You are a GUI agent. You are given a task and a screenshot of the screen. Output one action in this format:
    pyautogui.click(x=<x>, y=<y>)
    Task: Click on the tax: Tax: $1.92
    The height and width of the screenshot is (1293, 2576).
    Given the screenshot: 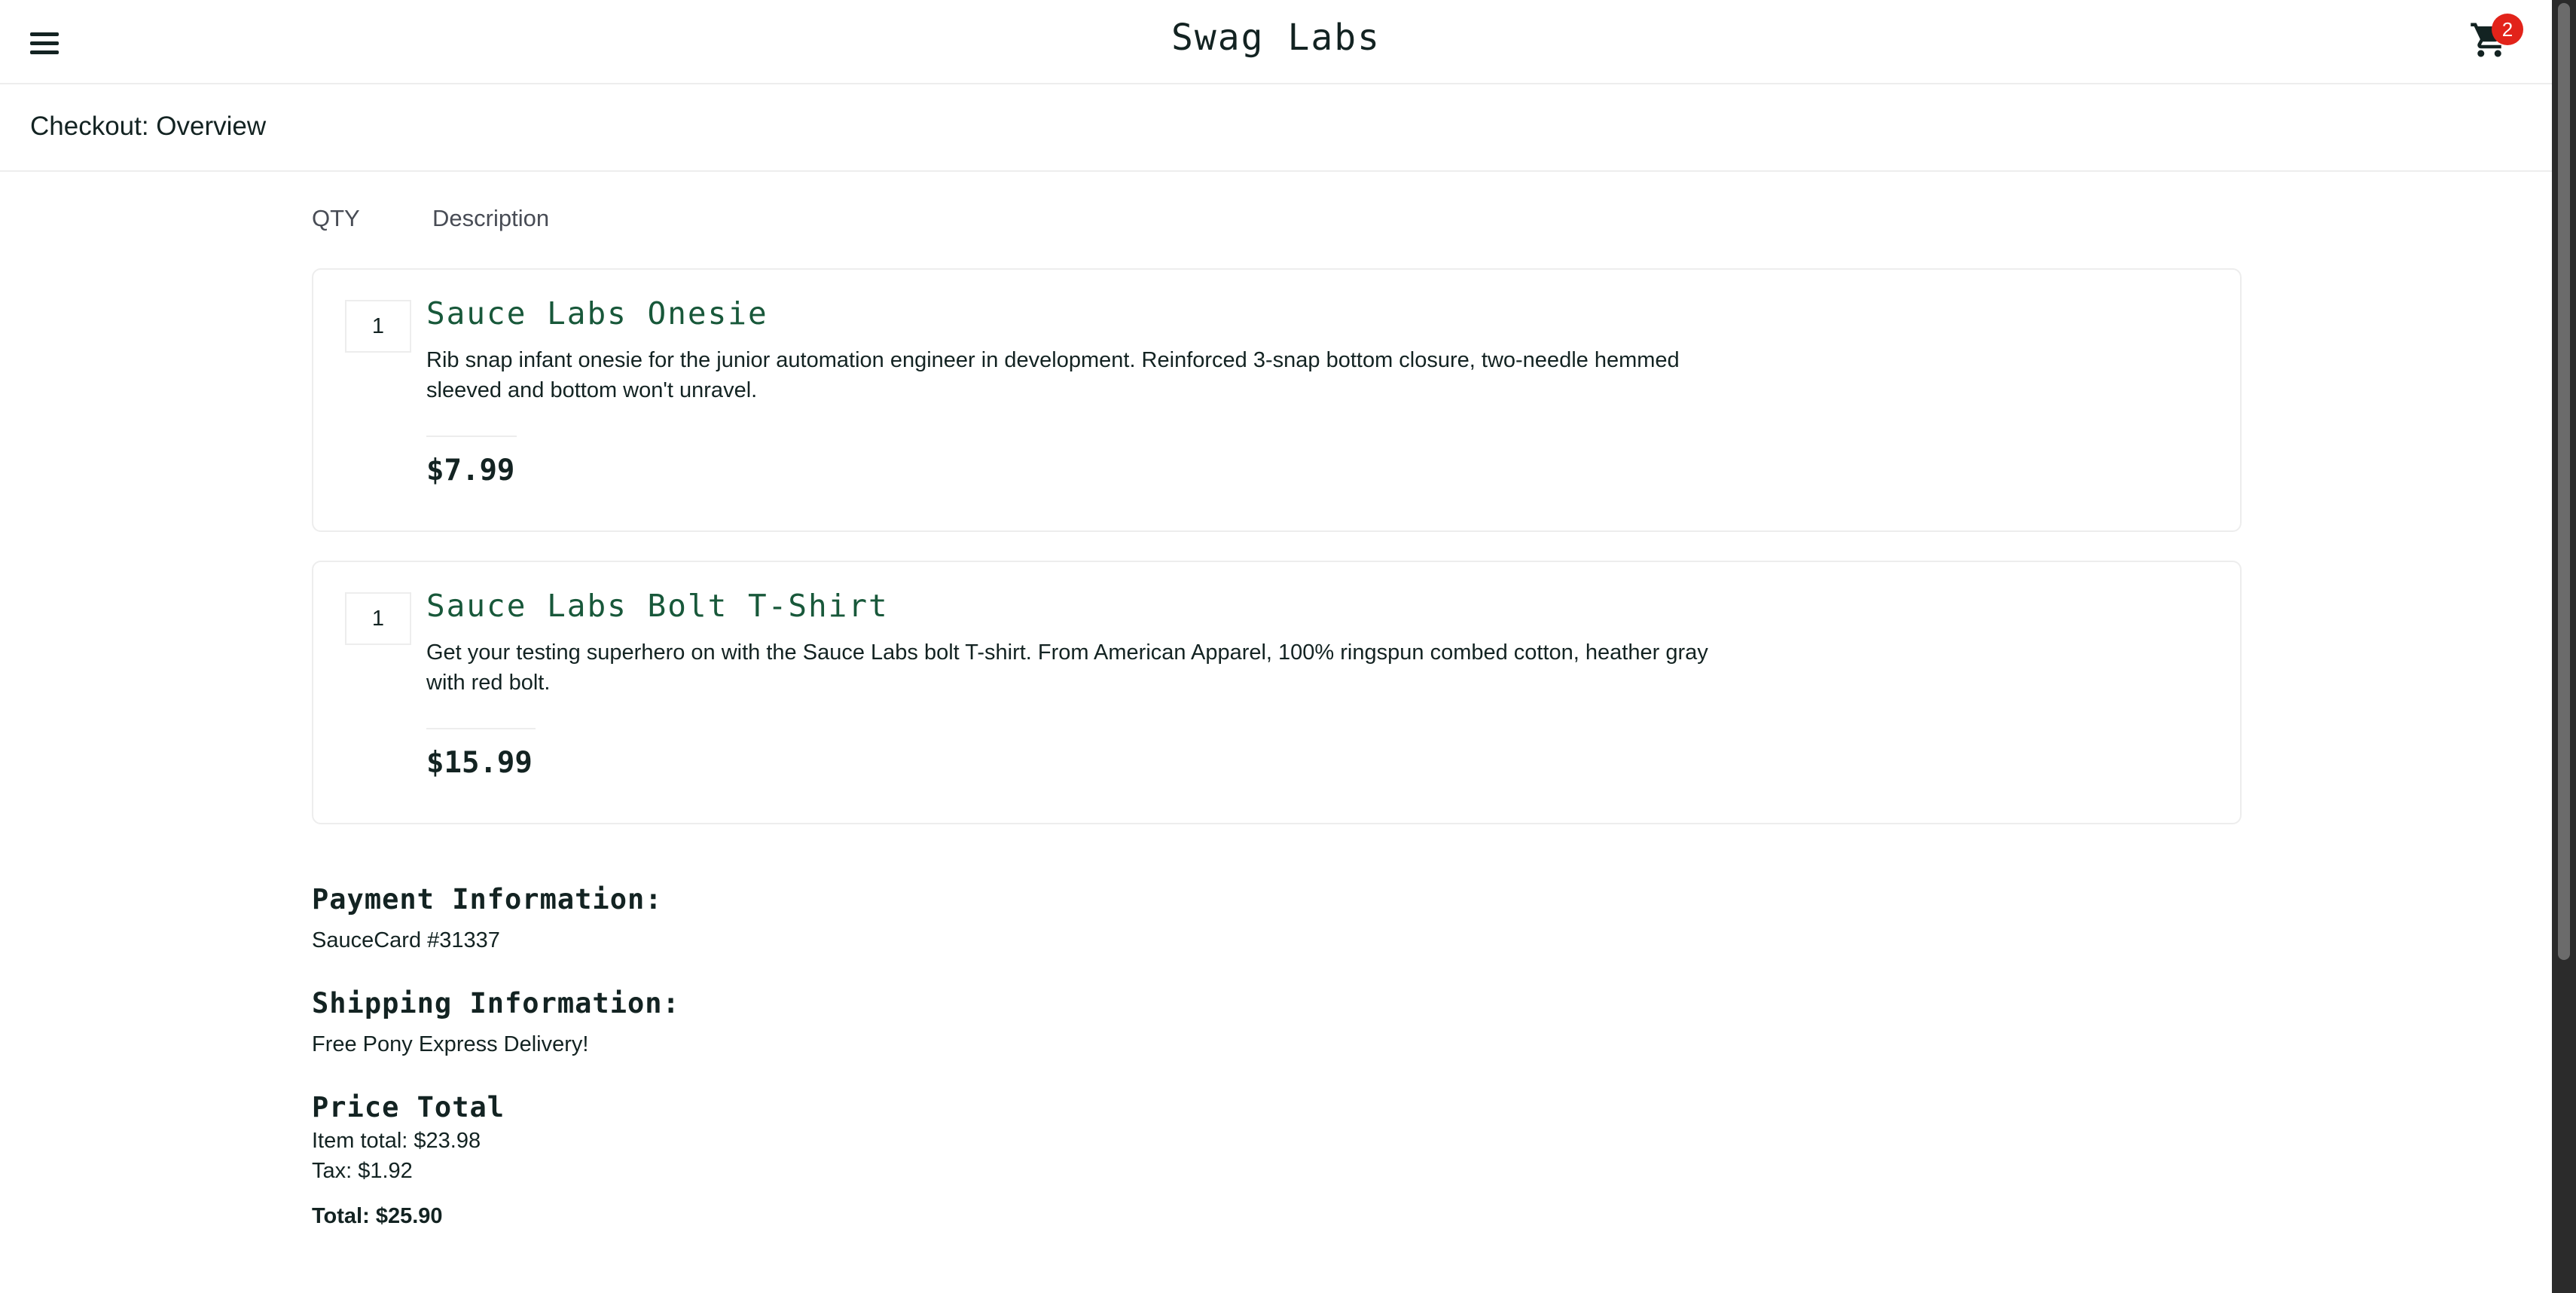 What is the action you would take?
    pyautogui.click(x=363, y=1171)
    